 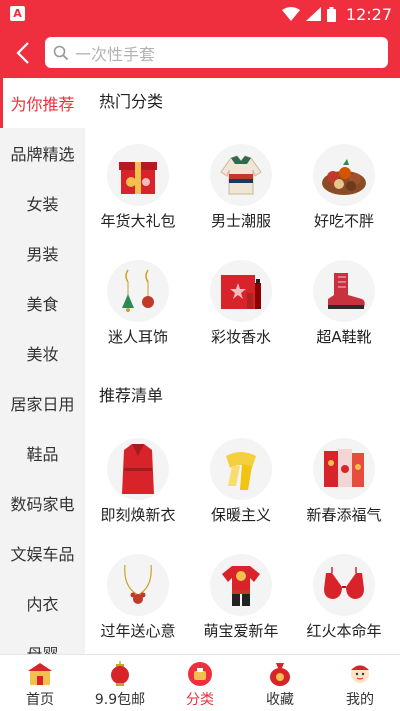 What do you see at coordinates (42, 403) in the screenshot?
I see `sidebar-item-home: 居家日用` at bounding box center [42, 403].